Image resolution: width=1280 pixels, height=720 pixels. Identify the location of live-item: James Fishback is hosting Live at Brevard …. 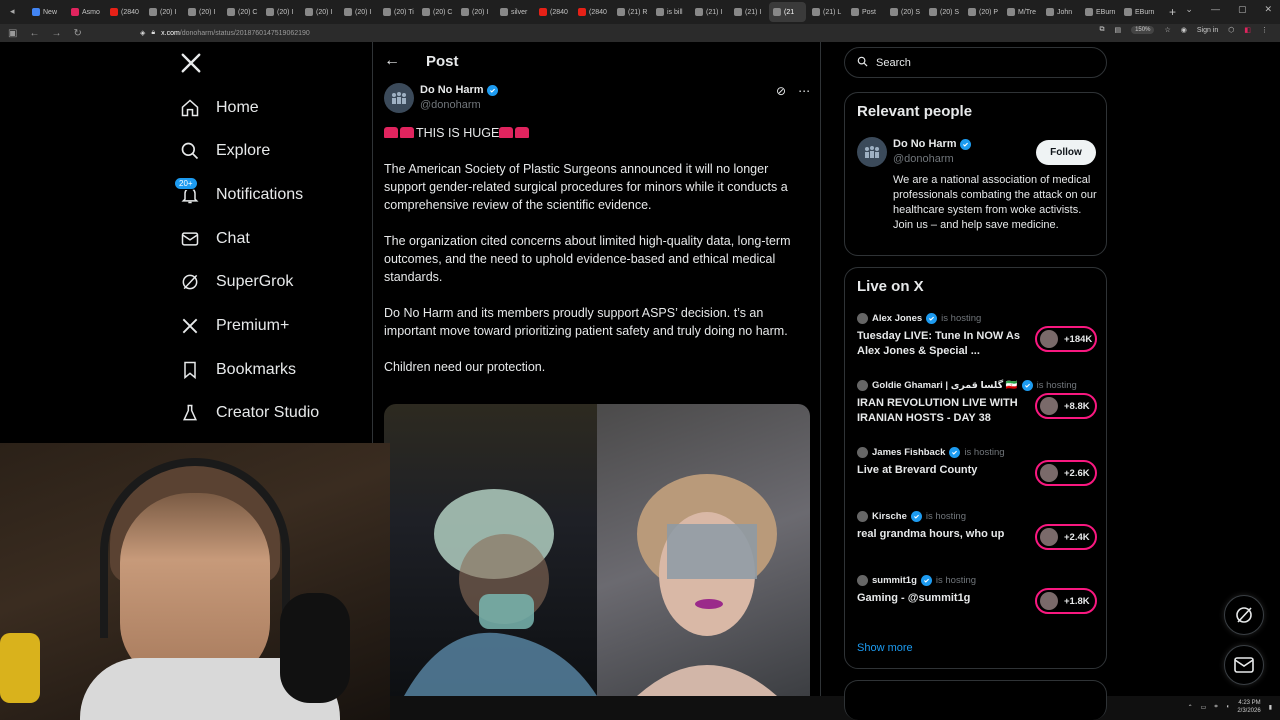
(977, 466).